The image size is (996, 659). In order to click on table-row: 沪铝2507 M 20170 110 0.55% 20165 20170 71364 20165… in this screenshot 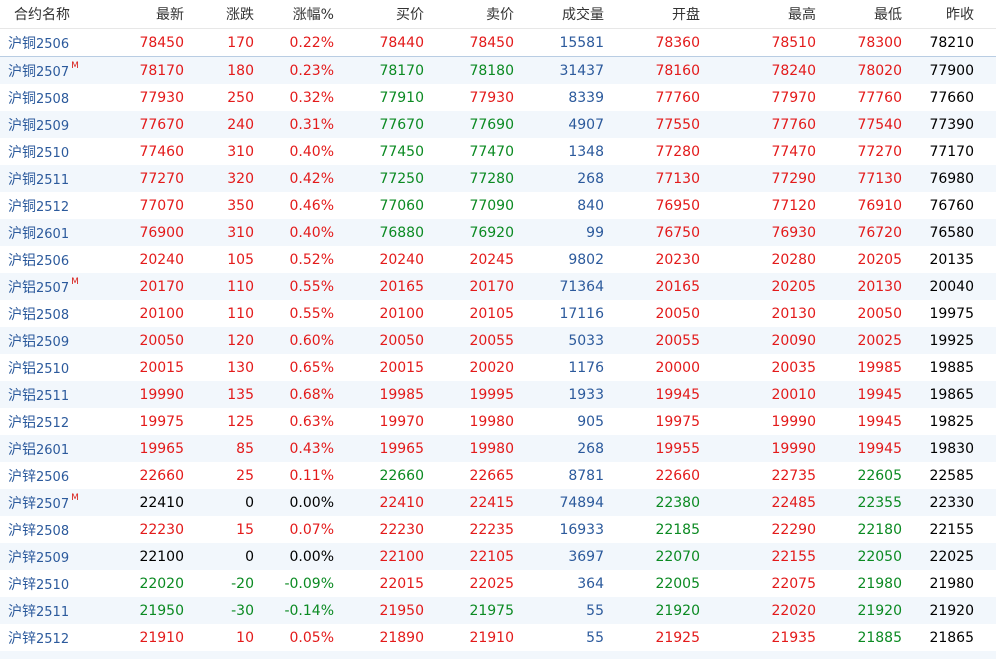, I will do `click(498, 286)`.